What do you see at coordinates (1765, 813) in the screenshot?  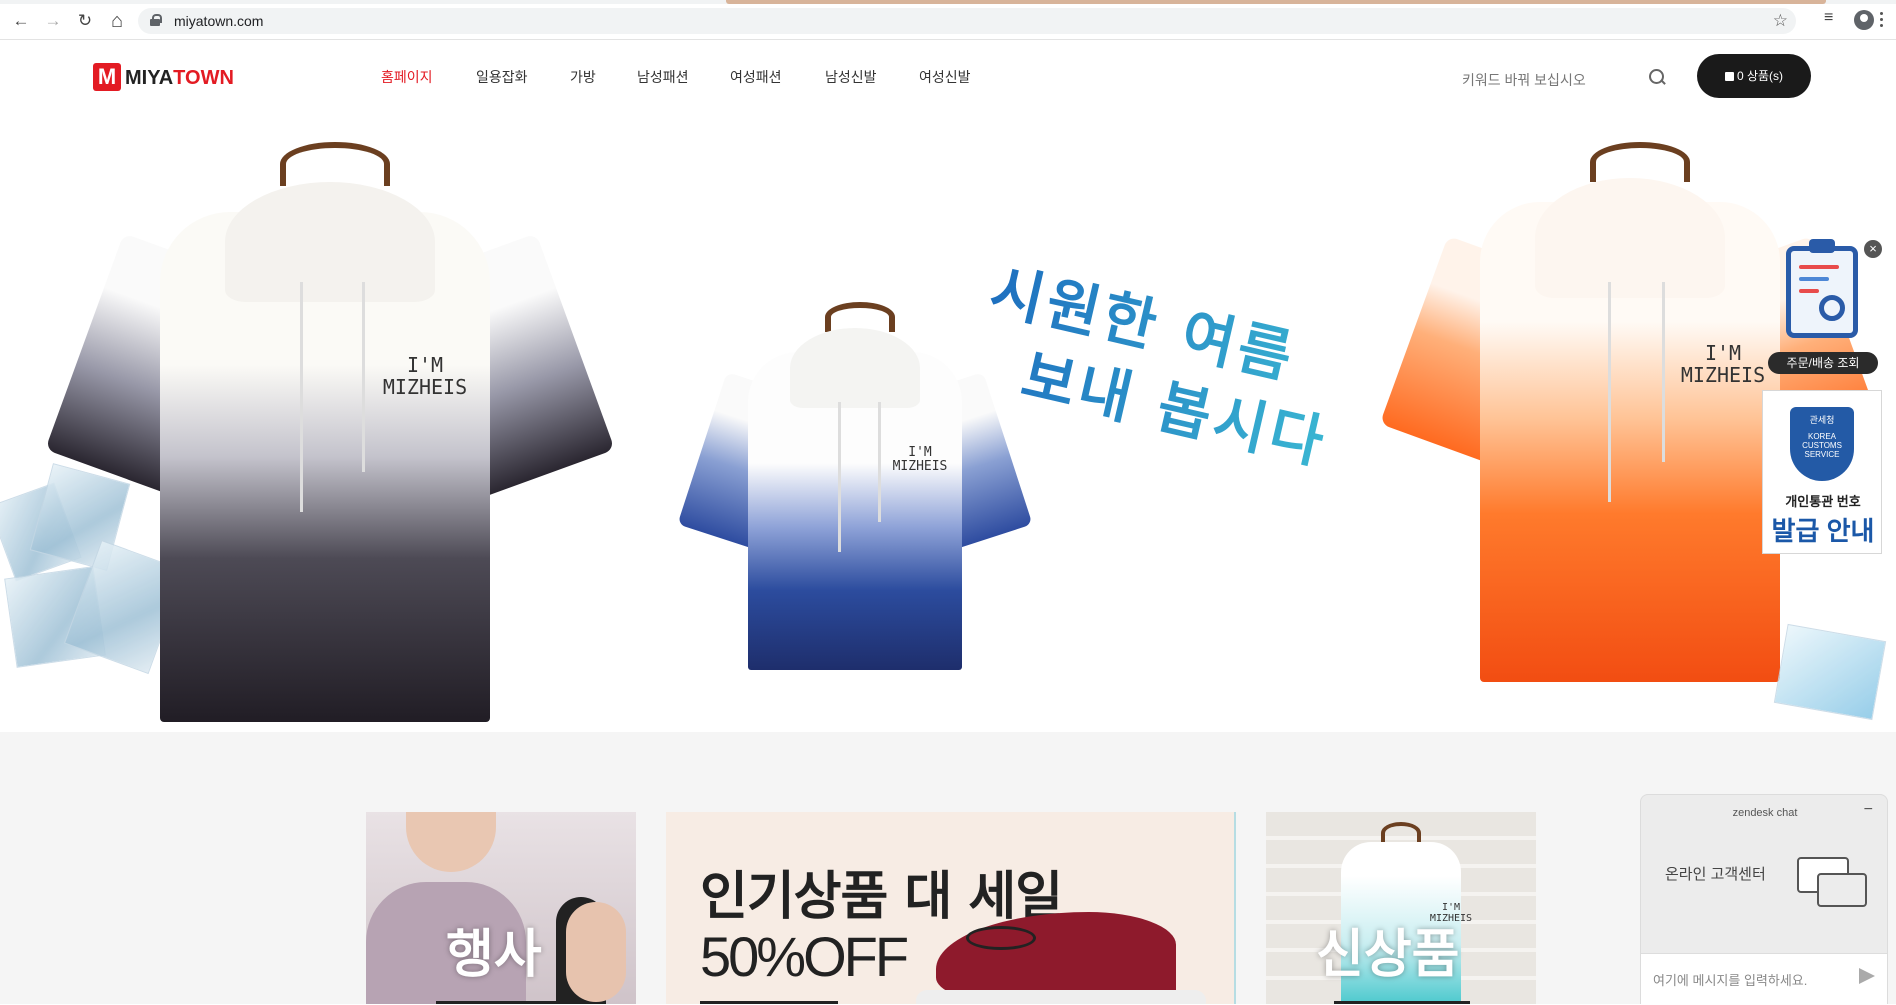 I see `chat-title: zendesk chat` at bounding box center [1765, 813].